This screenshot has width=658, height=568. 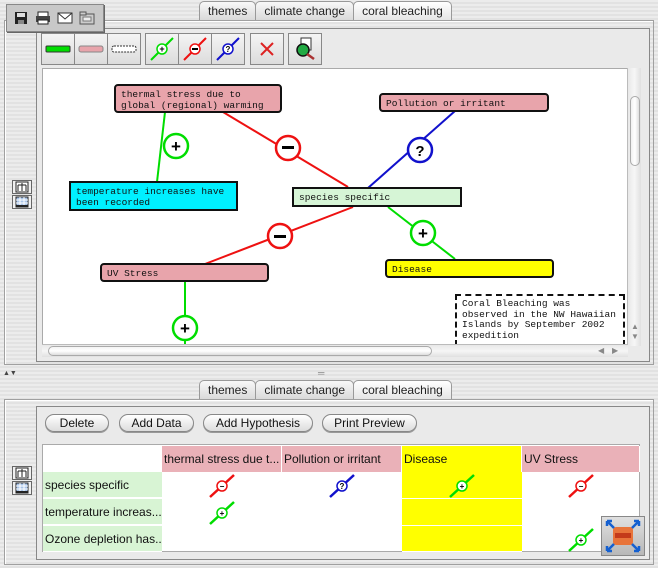 What do you see at coordinates (469, 268) in the screenshot?
I see `node-disease: Disease` at bounding box center [469, 268].